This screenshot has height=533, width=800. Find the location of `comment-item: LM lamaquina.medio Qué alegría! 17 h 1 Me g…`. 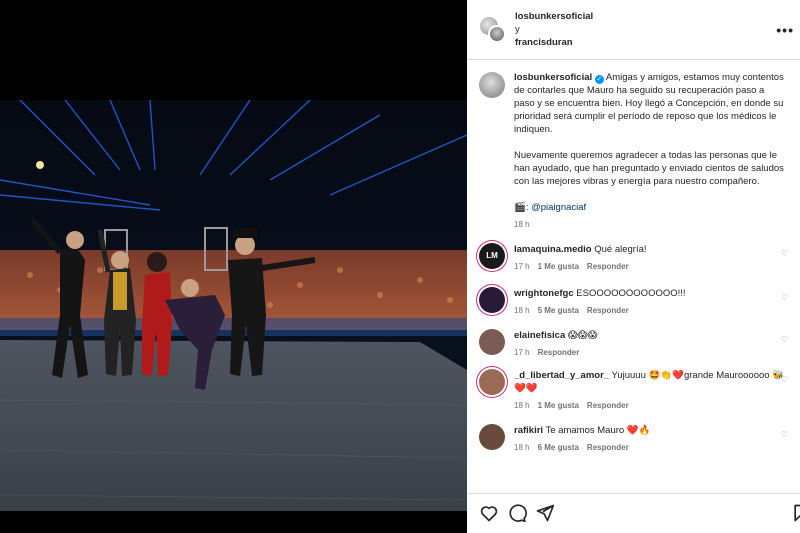

comment-item: LM lamaquina.medio Qué alegría! 17 h 1 Me g… is located at coordinates (633, 257).